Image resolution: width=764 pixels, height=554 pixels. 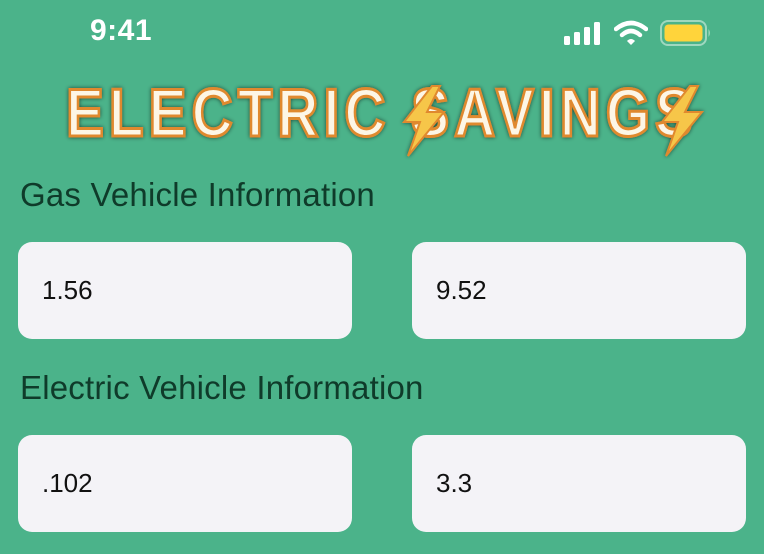 I want to click on status-icons, so click(x=638, y=33).